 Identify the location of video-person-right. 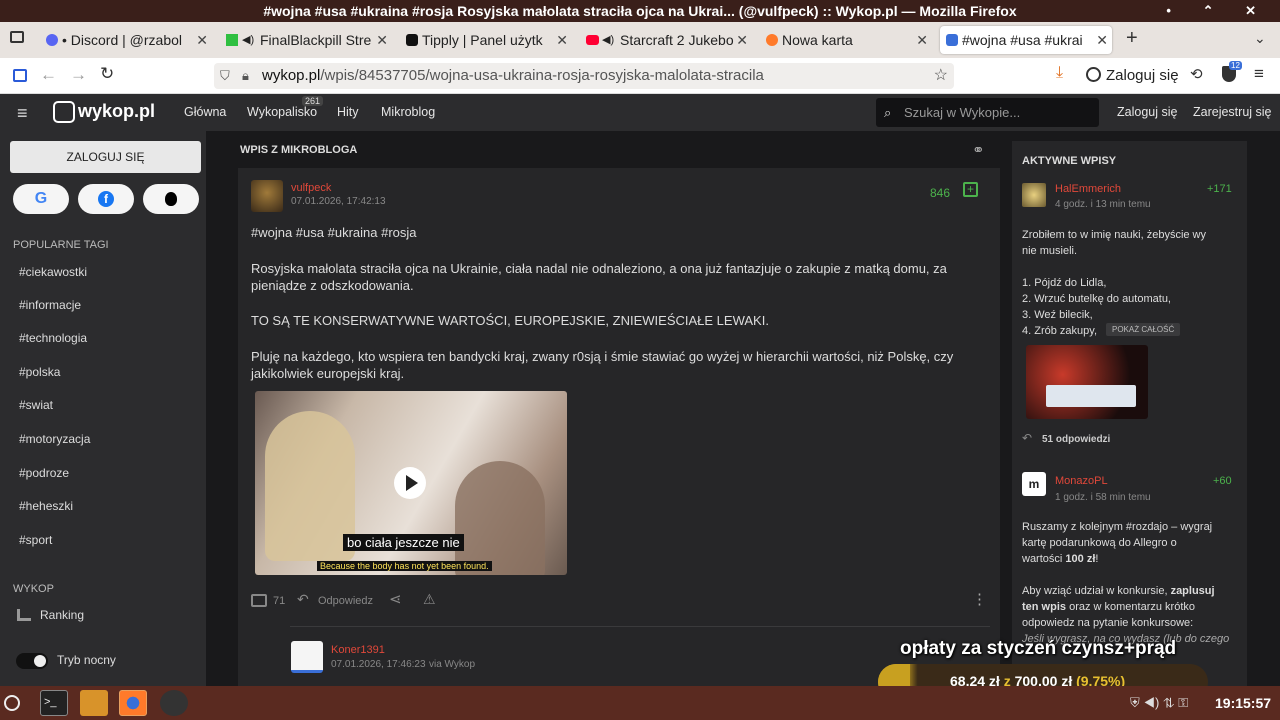
(500, 518).